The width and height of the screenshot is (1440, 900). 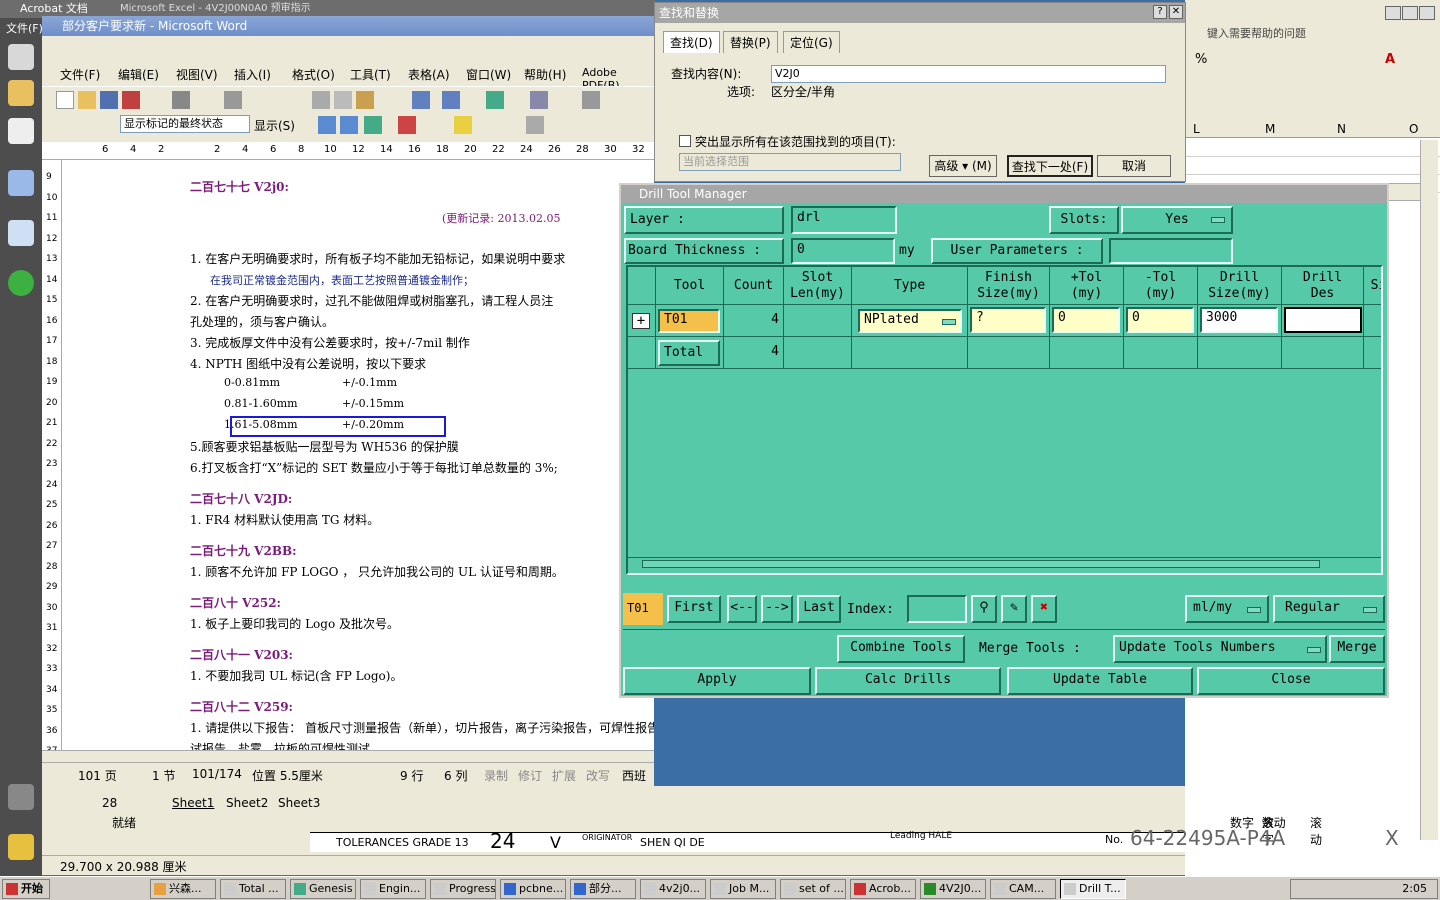 What do you see at coordinates (21, 283) in the screenshot?
I see `help-icon` at bounding box center [21, 283].